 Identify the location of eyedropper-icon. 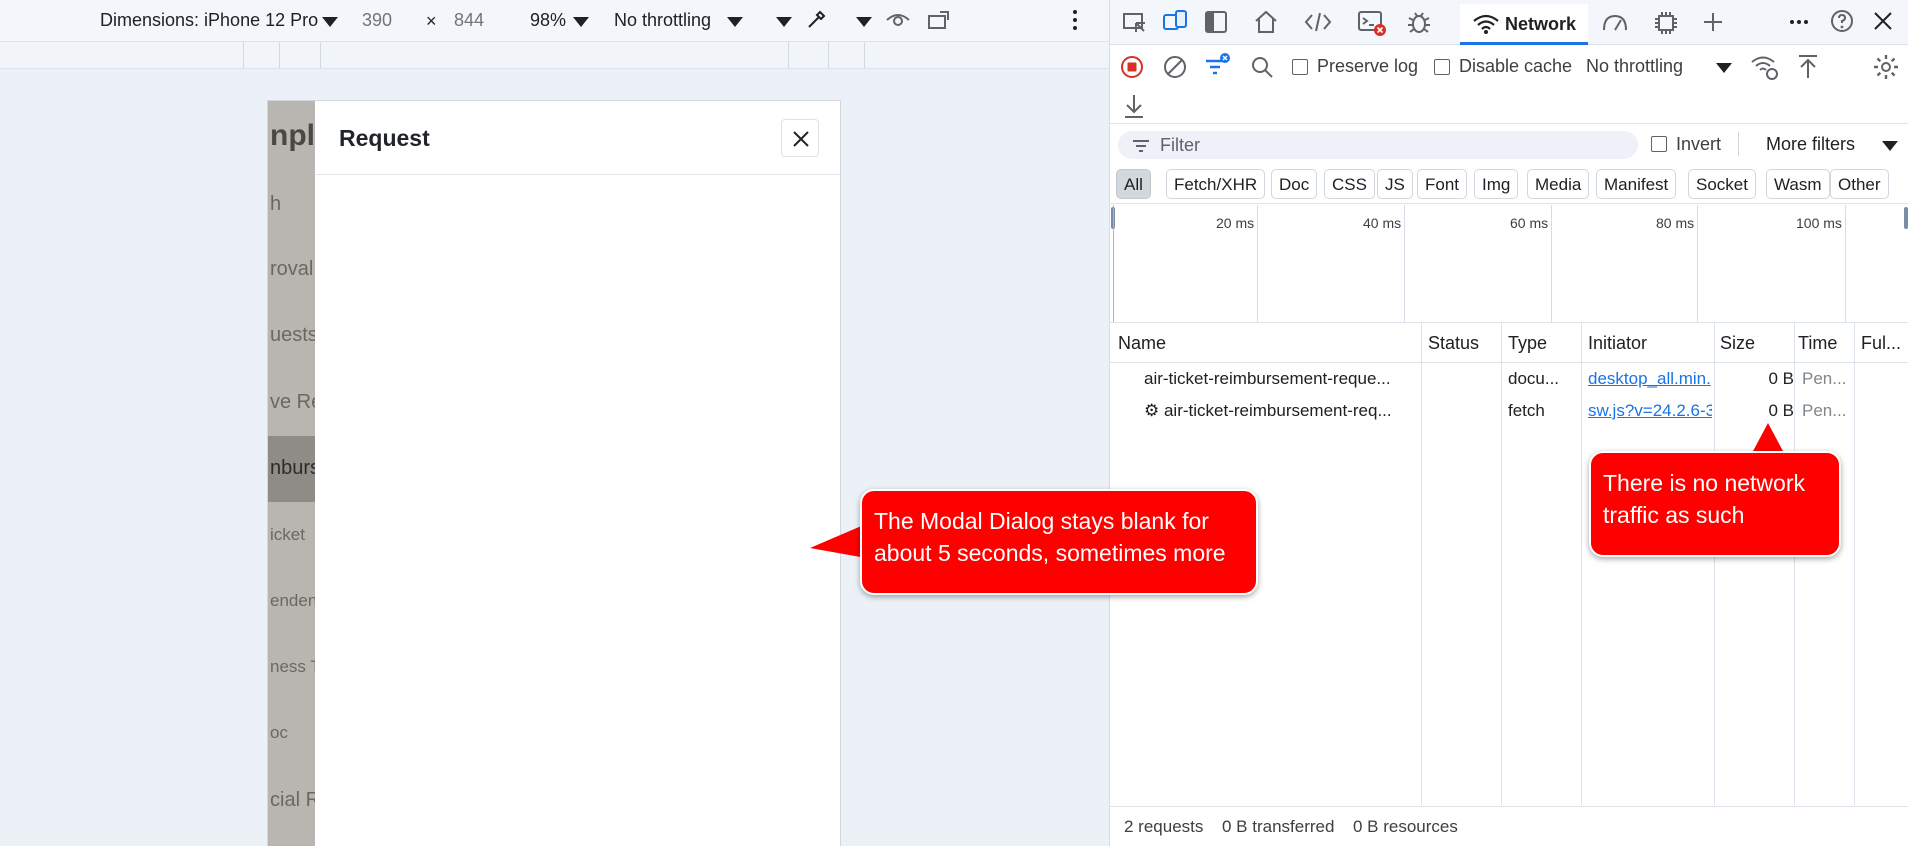
(817, 19).